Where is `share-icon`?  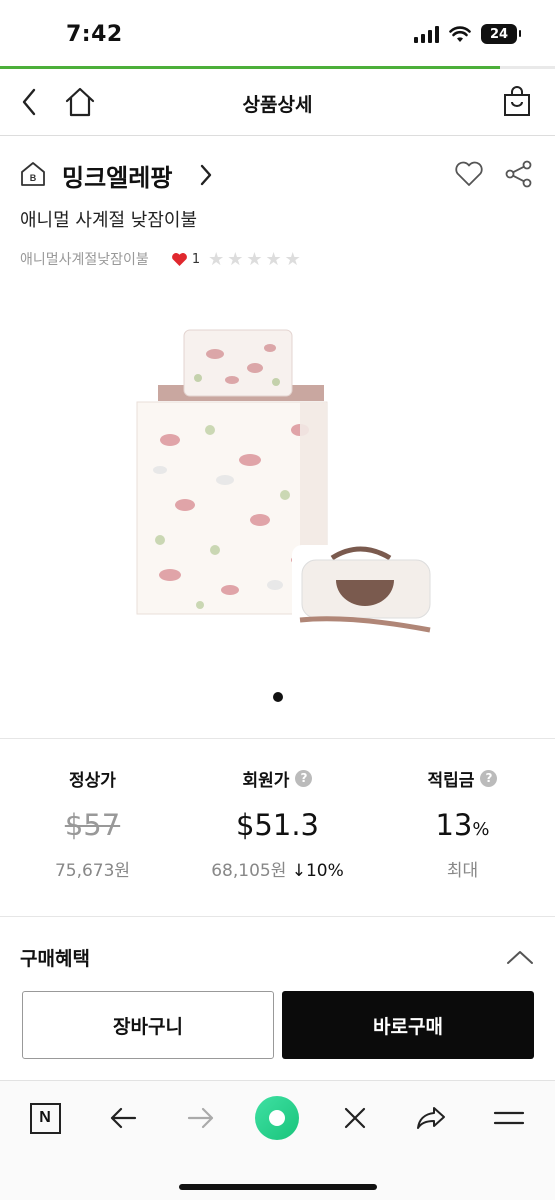
share-icon is located at coordinates (519, 174).